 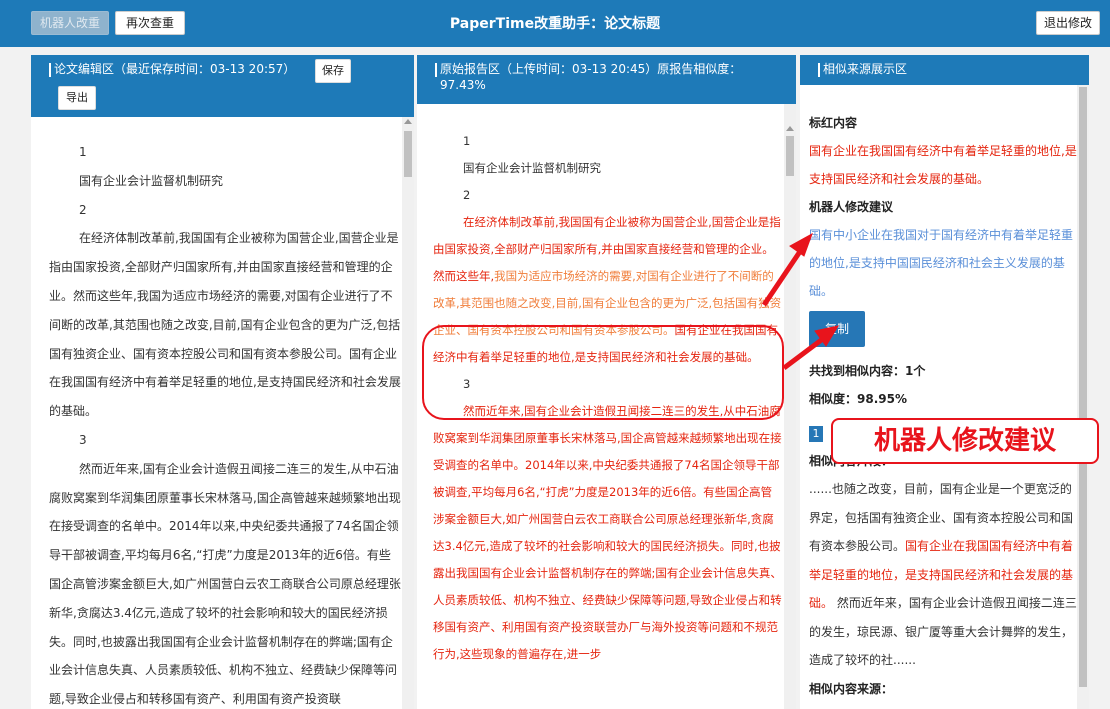 I want to click on annotation-arrows, so click(x=800, y=301).